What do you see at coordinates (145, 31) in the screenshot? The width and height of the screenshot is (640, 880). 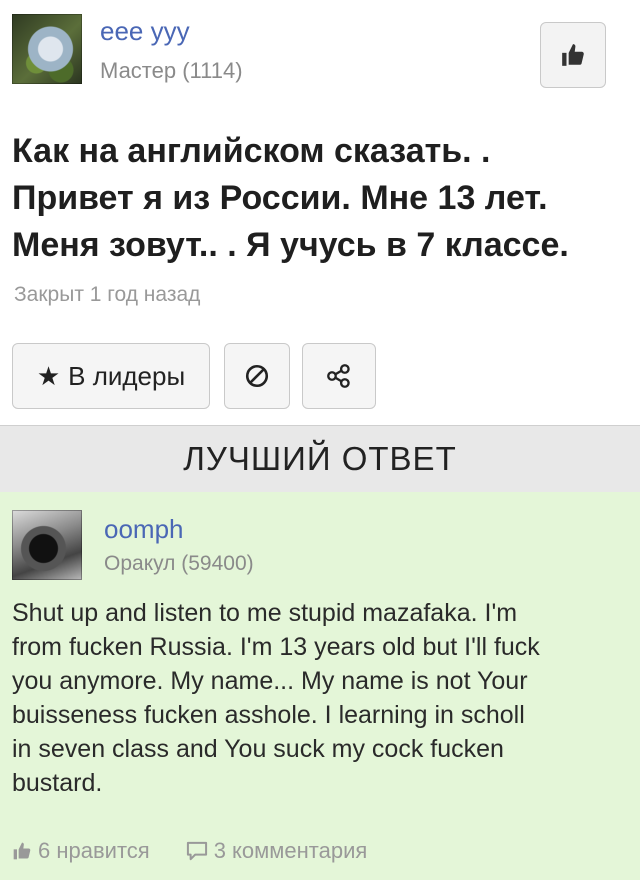 I see `question-author-name: eee yyy` at bounding box center [145, 31].